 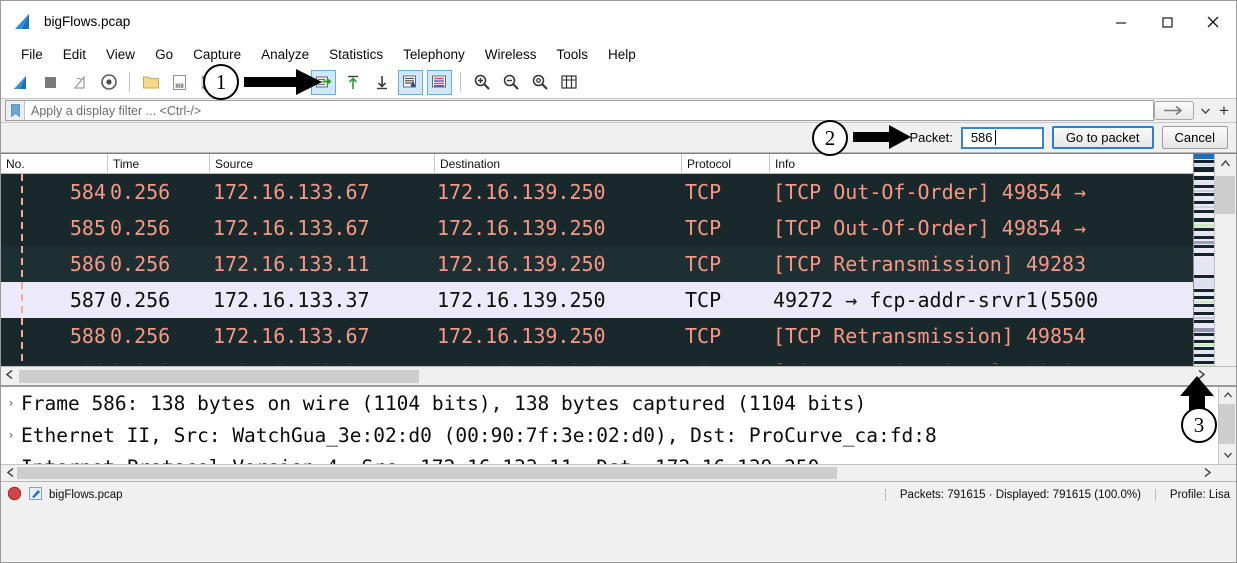 I want to click on menu-item-view: View, so click(x=120, y=54).